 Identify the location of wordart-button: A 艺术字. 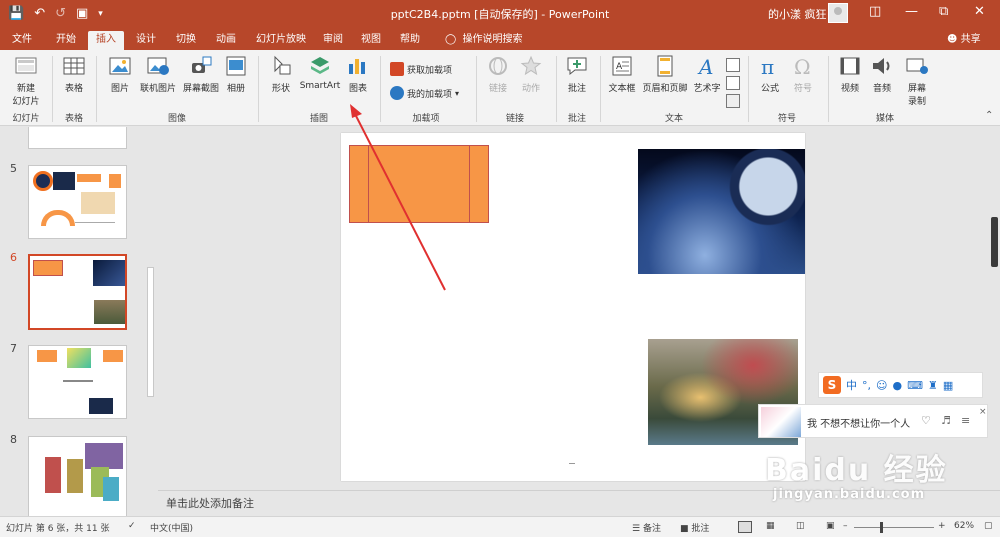
(707, 74).